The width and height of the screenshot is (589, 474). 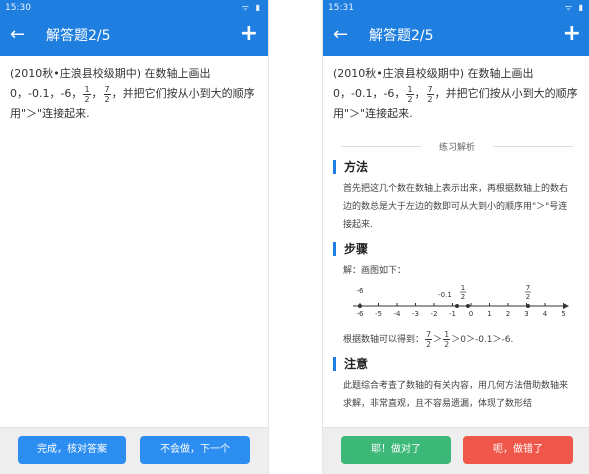 What do you see at coordinates (398, 314) in the screenshot?
I see `axis-tick-label: -4` at bounding box center [398, 314].